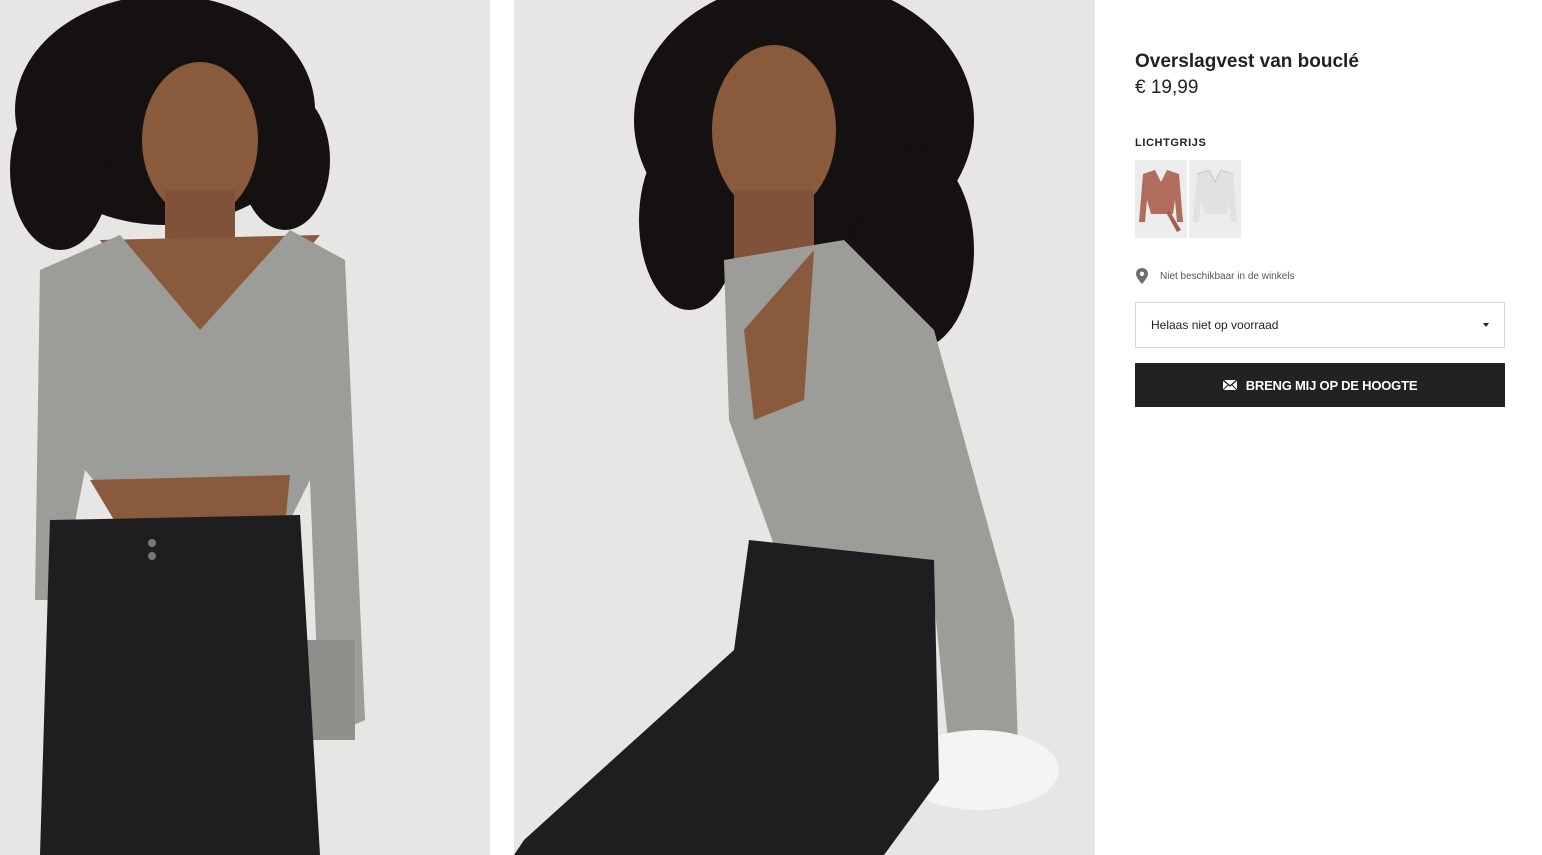 The height and width of the screenshot is (855, 1542). Describe the element at coordinates (1188, 199) in the screenshot. I see `color-swatches` at that location.